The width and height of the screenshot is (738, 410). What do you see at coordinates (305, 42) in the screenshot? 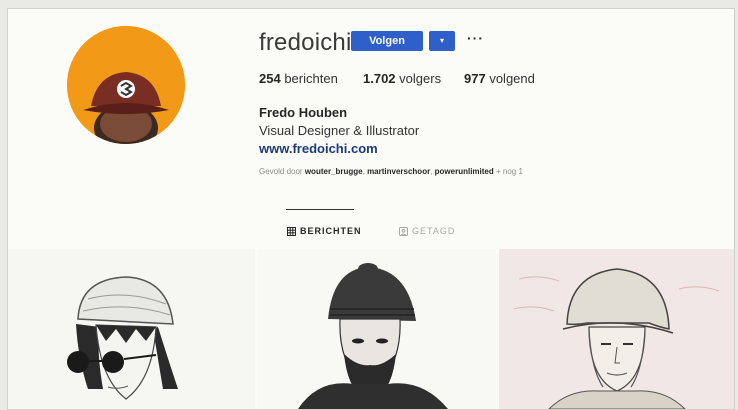
I see `username: fredoichi` at bounding box center [305, 42].